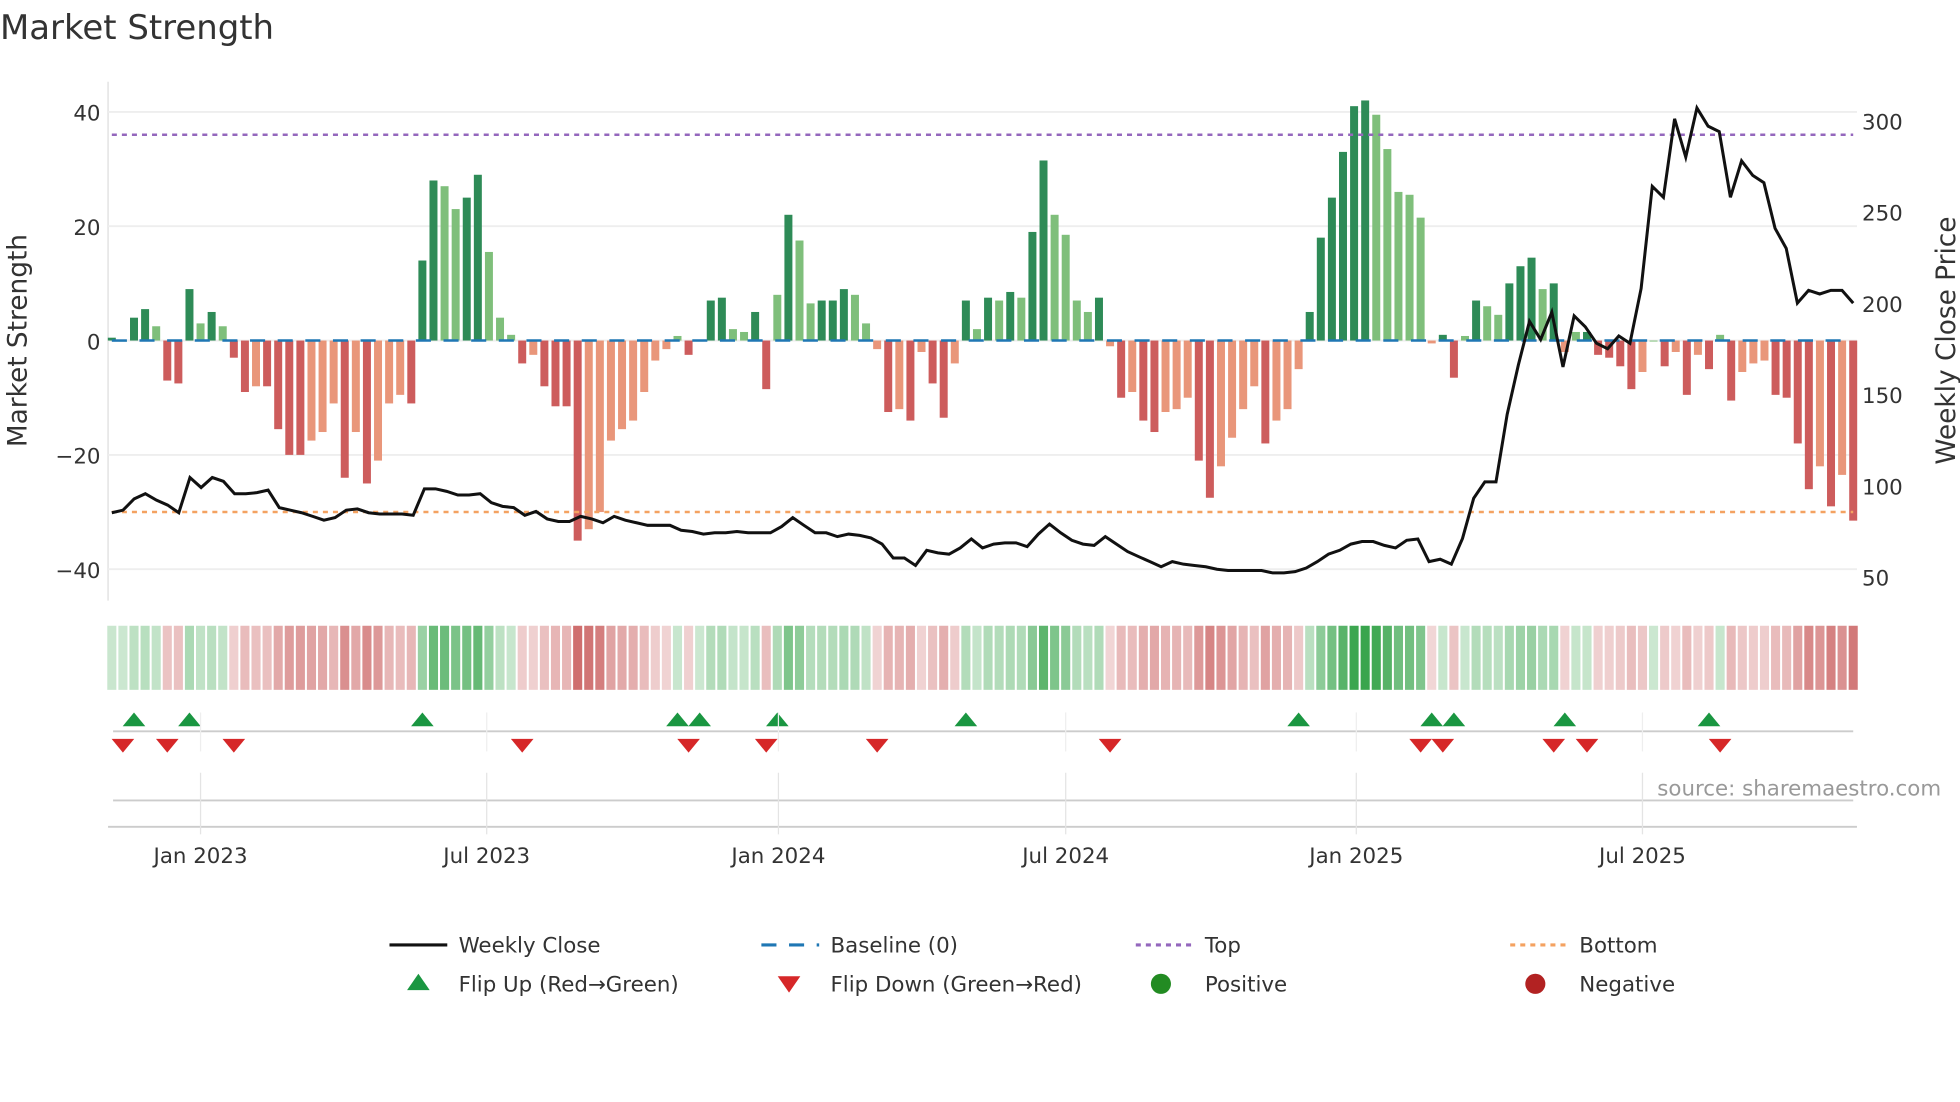  What do you see at coordinates (1222, 945) in the screenshot?
I see `legend-top-label: Top` at bounding box center [1222, 945].